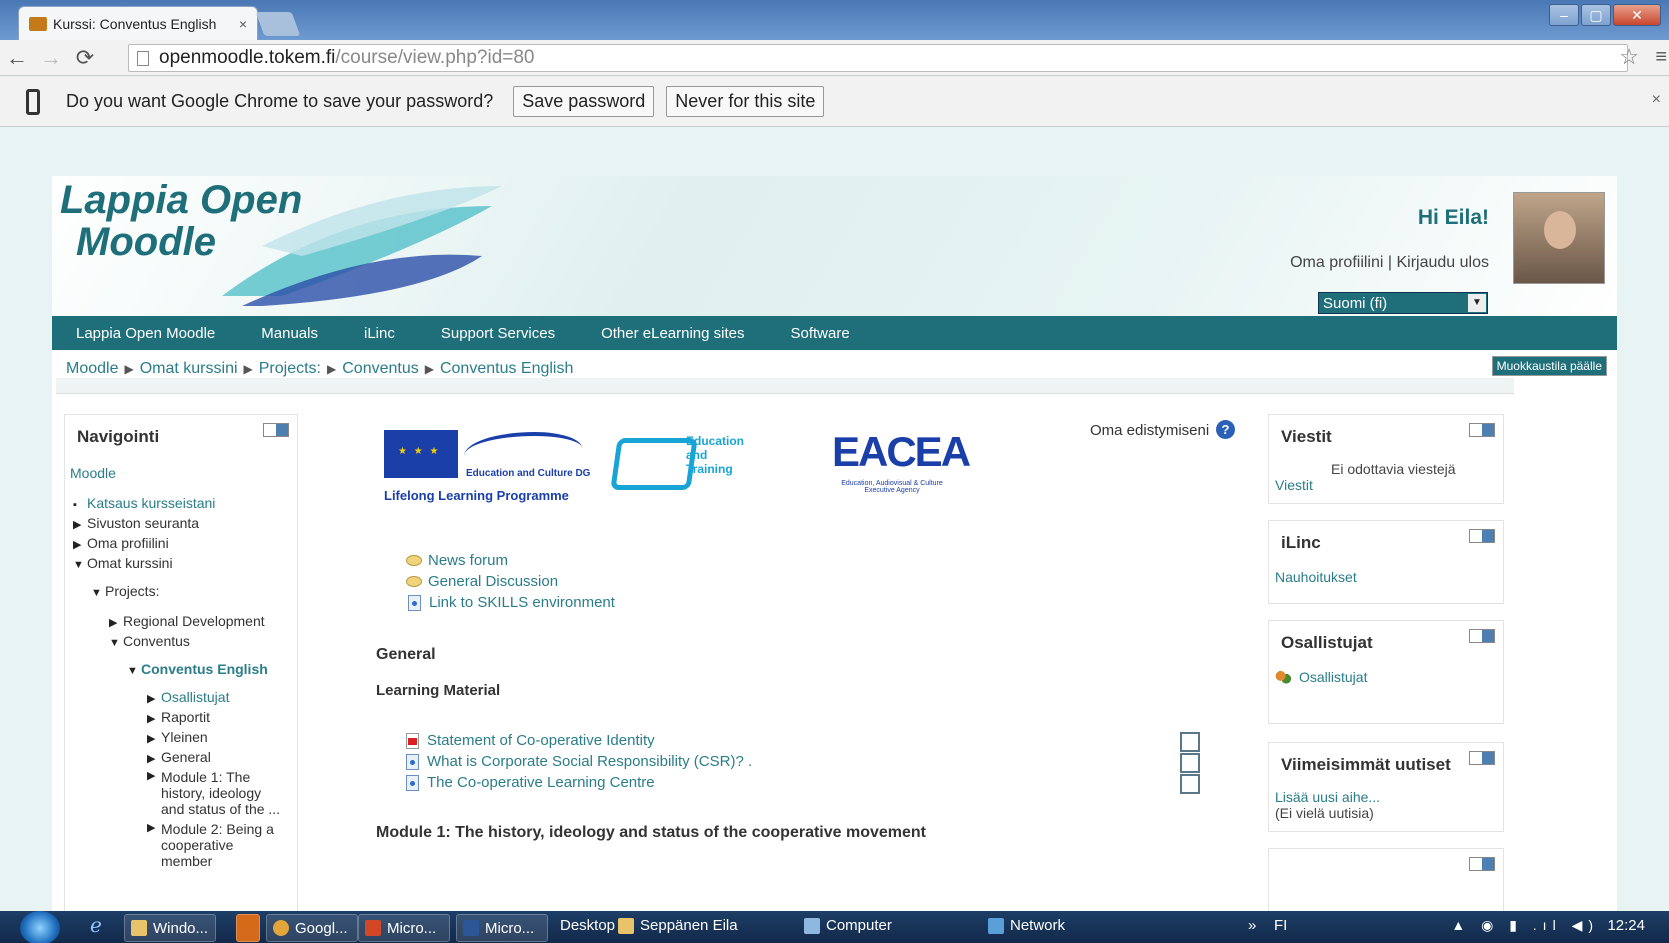 The width and height of the screenshot is (1669, 943). Describe the element at coordinates (678, 926) in the screenshot. I see `taskbar-user: Seppänen Eila` at that location.